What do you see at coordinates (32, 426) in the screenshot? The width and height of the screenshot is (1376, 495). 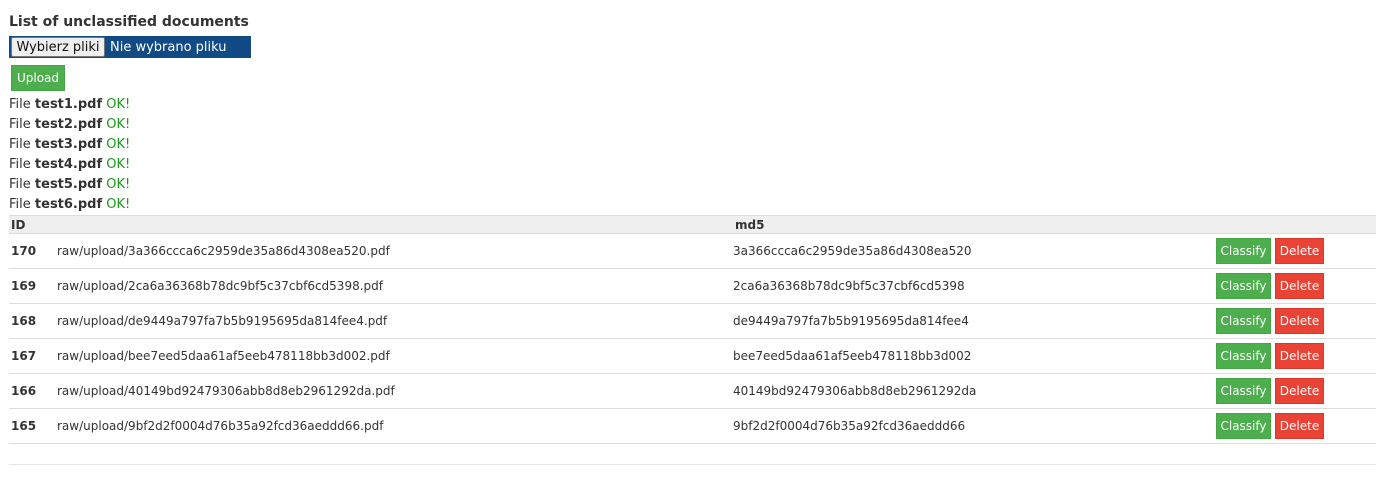 I see `row-id: 165` at bounding box center [32, 426].